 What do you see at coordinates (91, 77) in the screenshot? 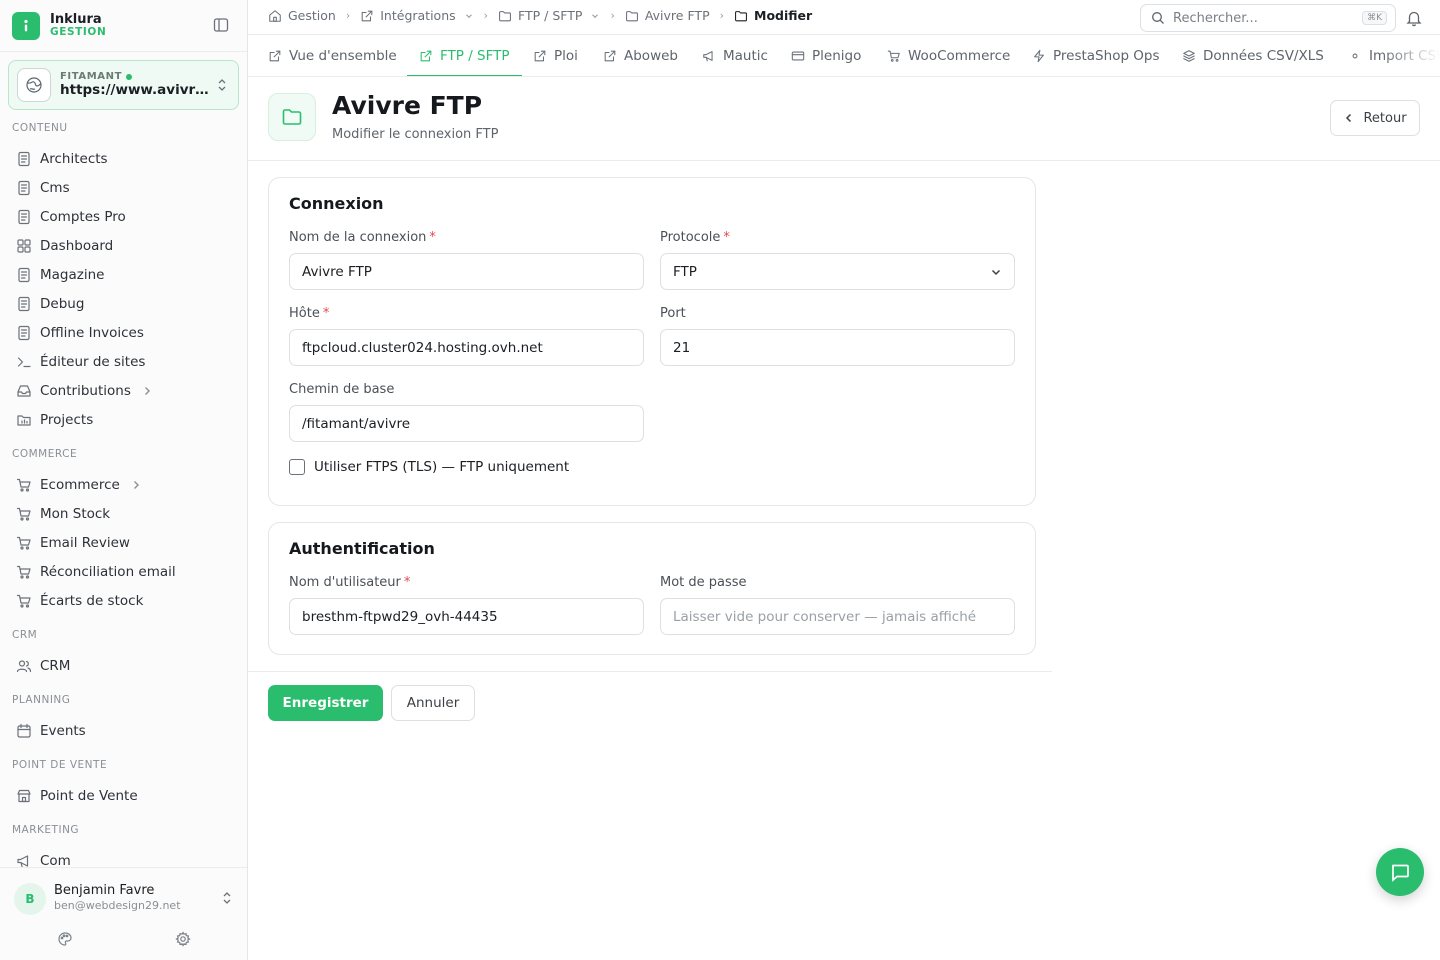
I see `site-org: FITAMANT` at bounding box center [91, 77].